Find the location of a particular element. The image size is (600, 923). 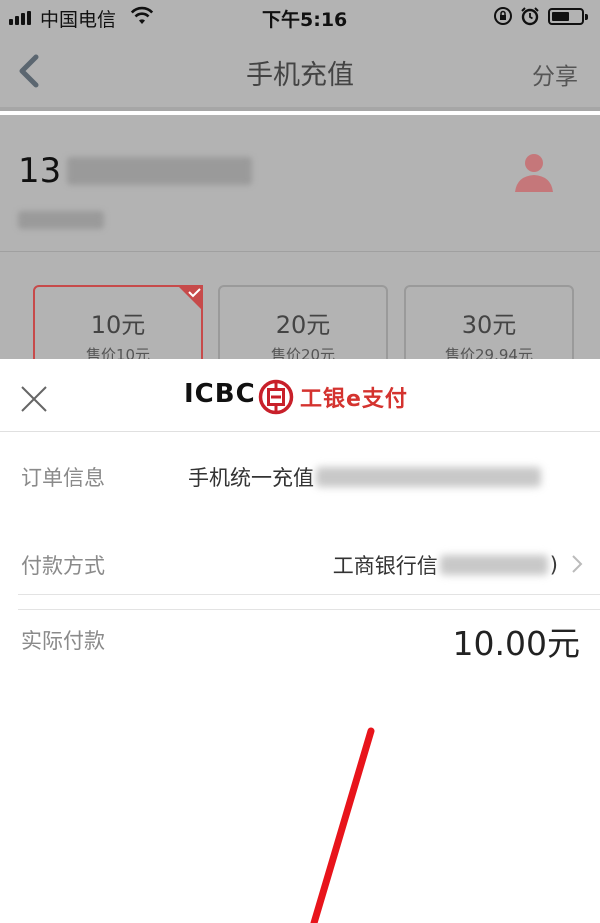

amount-options: 10元 售价10元 20元 售价20元 30元 售价29.94元 is located at coordinates (300, 308).